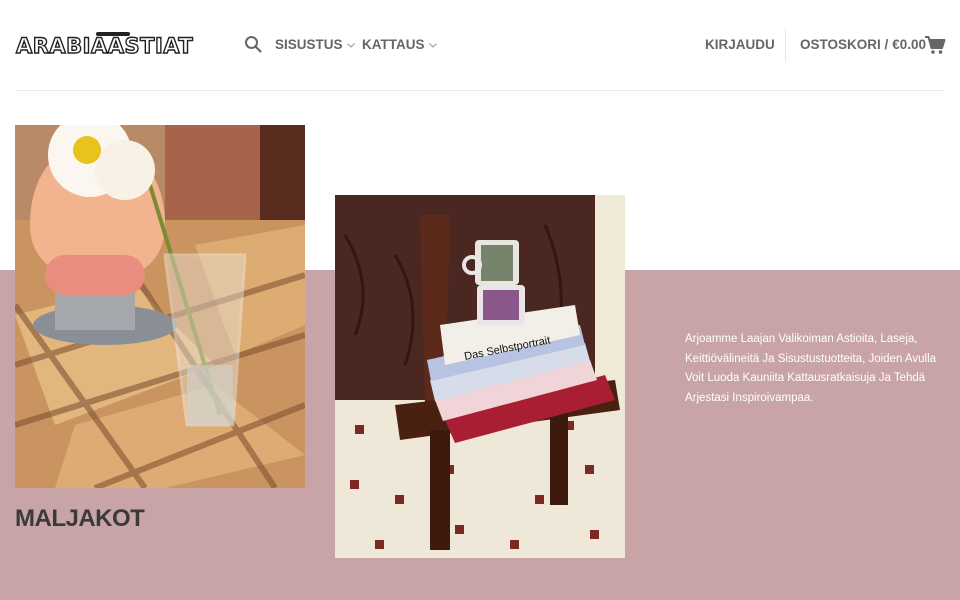 Image resolution: width=960 pixels, height=600 pixels. I want to click on header-divider, so click(785, 45).